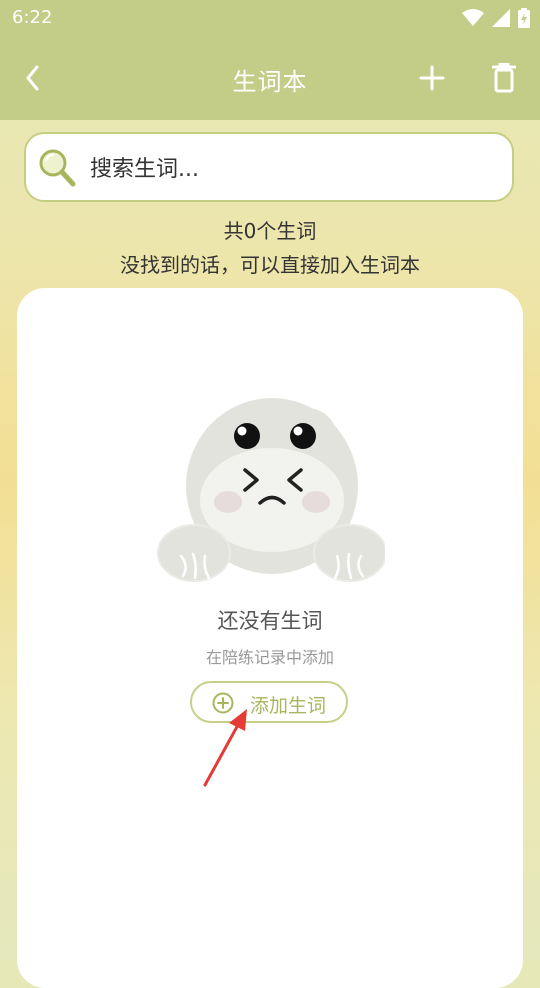 Image resolution: width=540 pixels, height=988 pixels. Describe the element at coordinates (225, 748) in the screenshot. I see `annotation-arrow-icon` at that location.